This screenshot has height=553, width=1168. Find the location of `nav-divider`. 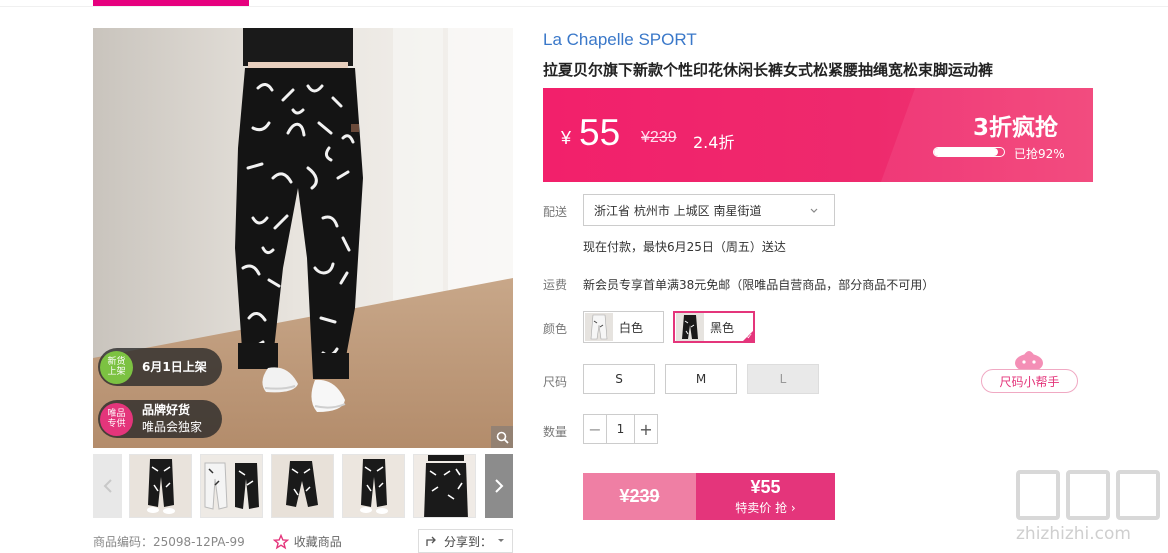

nav-divider is located at coordinates (584, 6).